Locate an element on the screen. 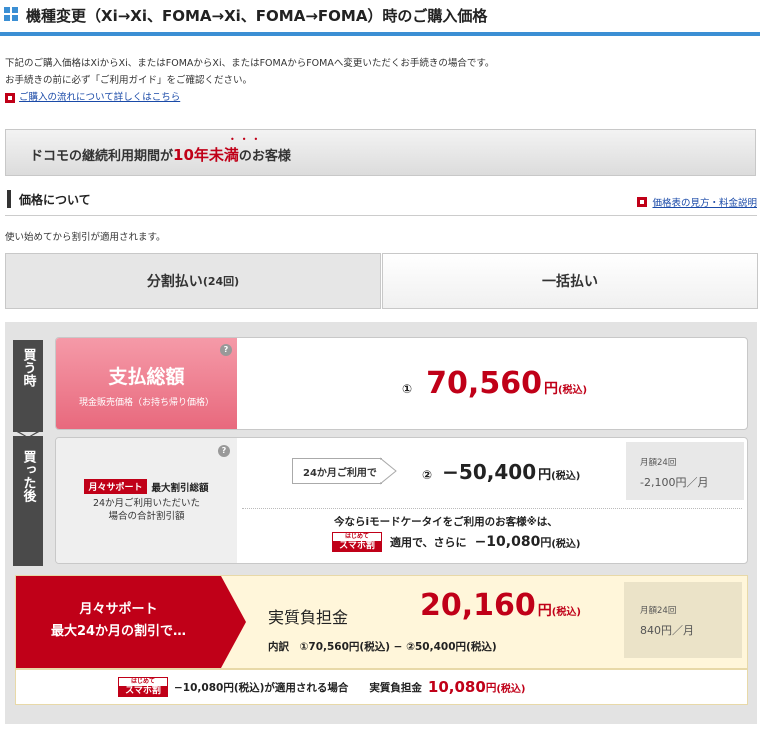  tsuki-support-logo: 月々サポート is located at coordinates (115, 486).